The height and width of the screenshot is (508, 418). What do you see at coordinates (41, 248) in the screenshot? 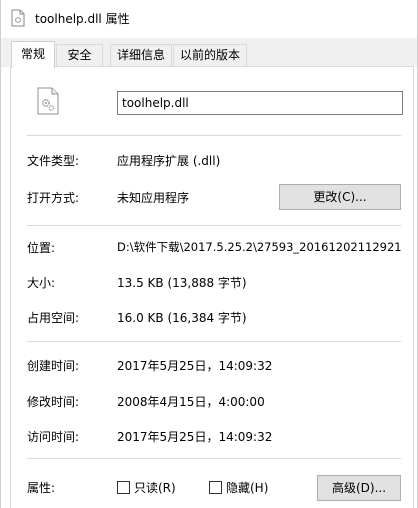
I see `location-label: 位置:` at bounding box center [41, 248].